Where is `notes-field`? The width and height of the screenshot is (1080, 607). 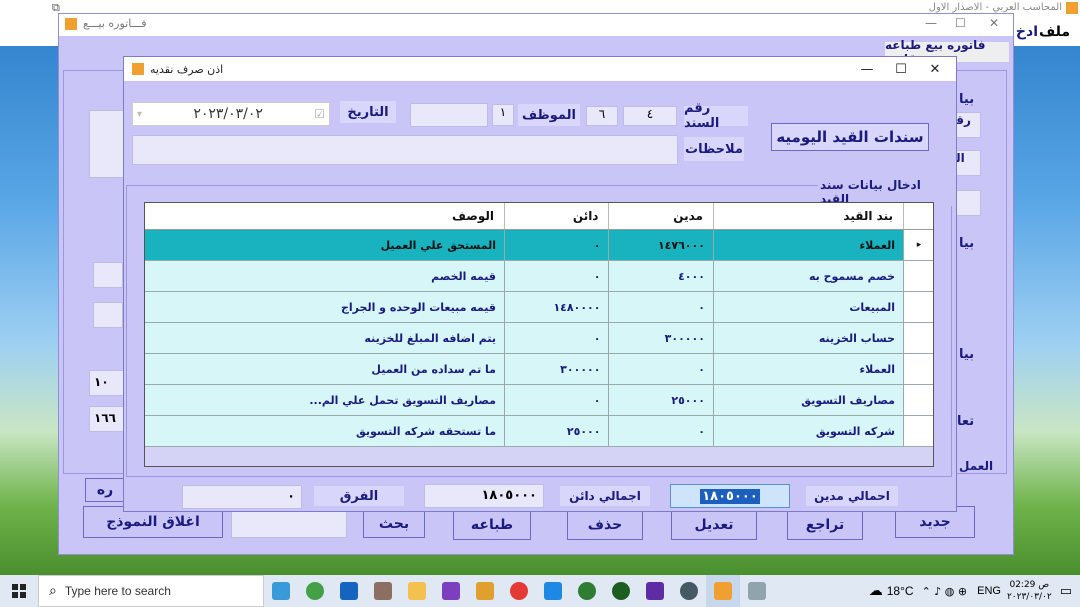 notes-field is located at coordinates (405, 150).